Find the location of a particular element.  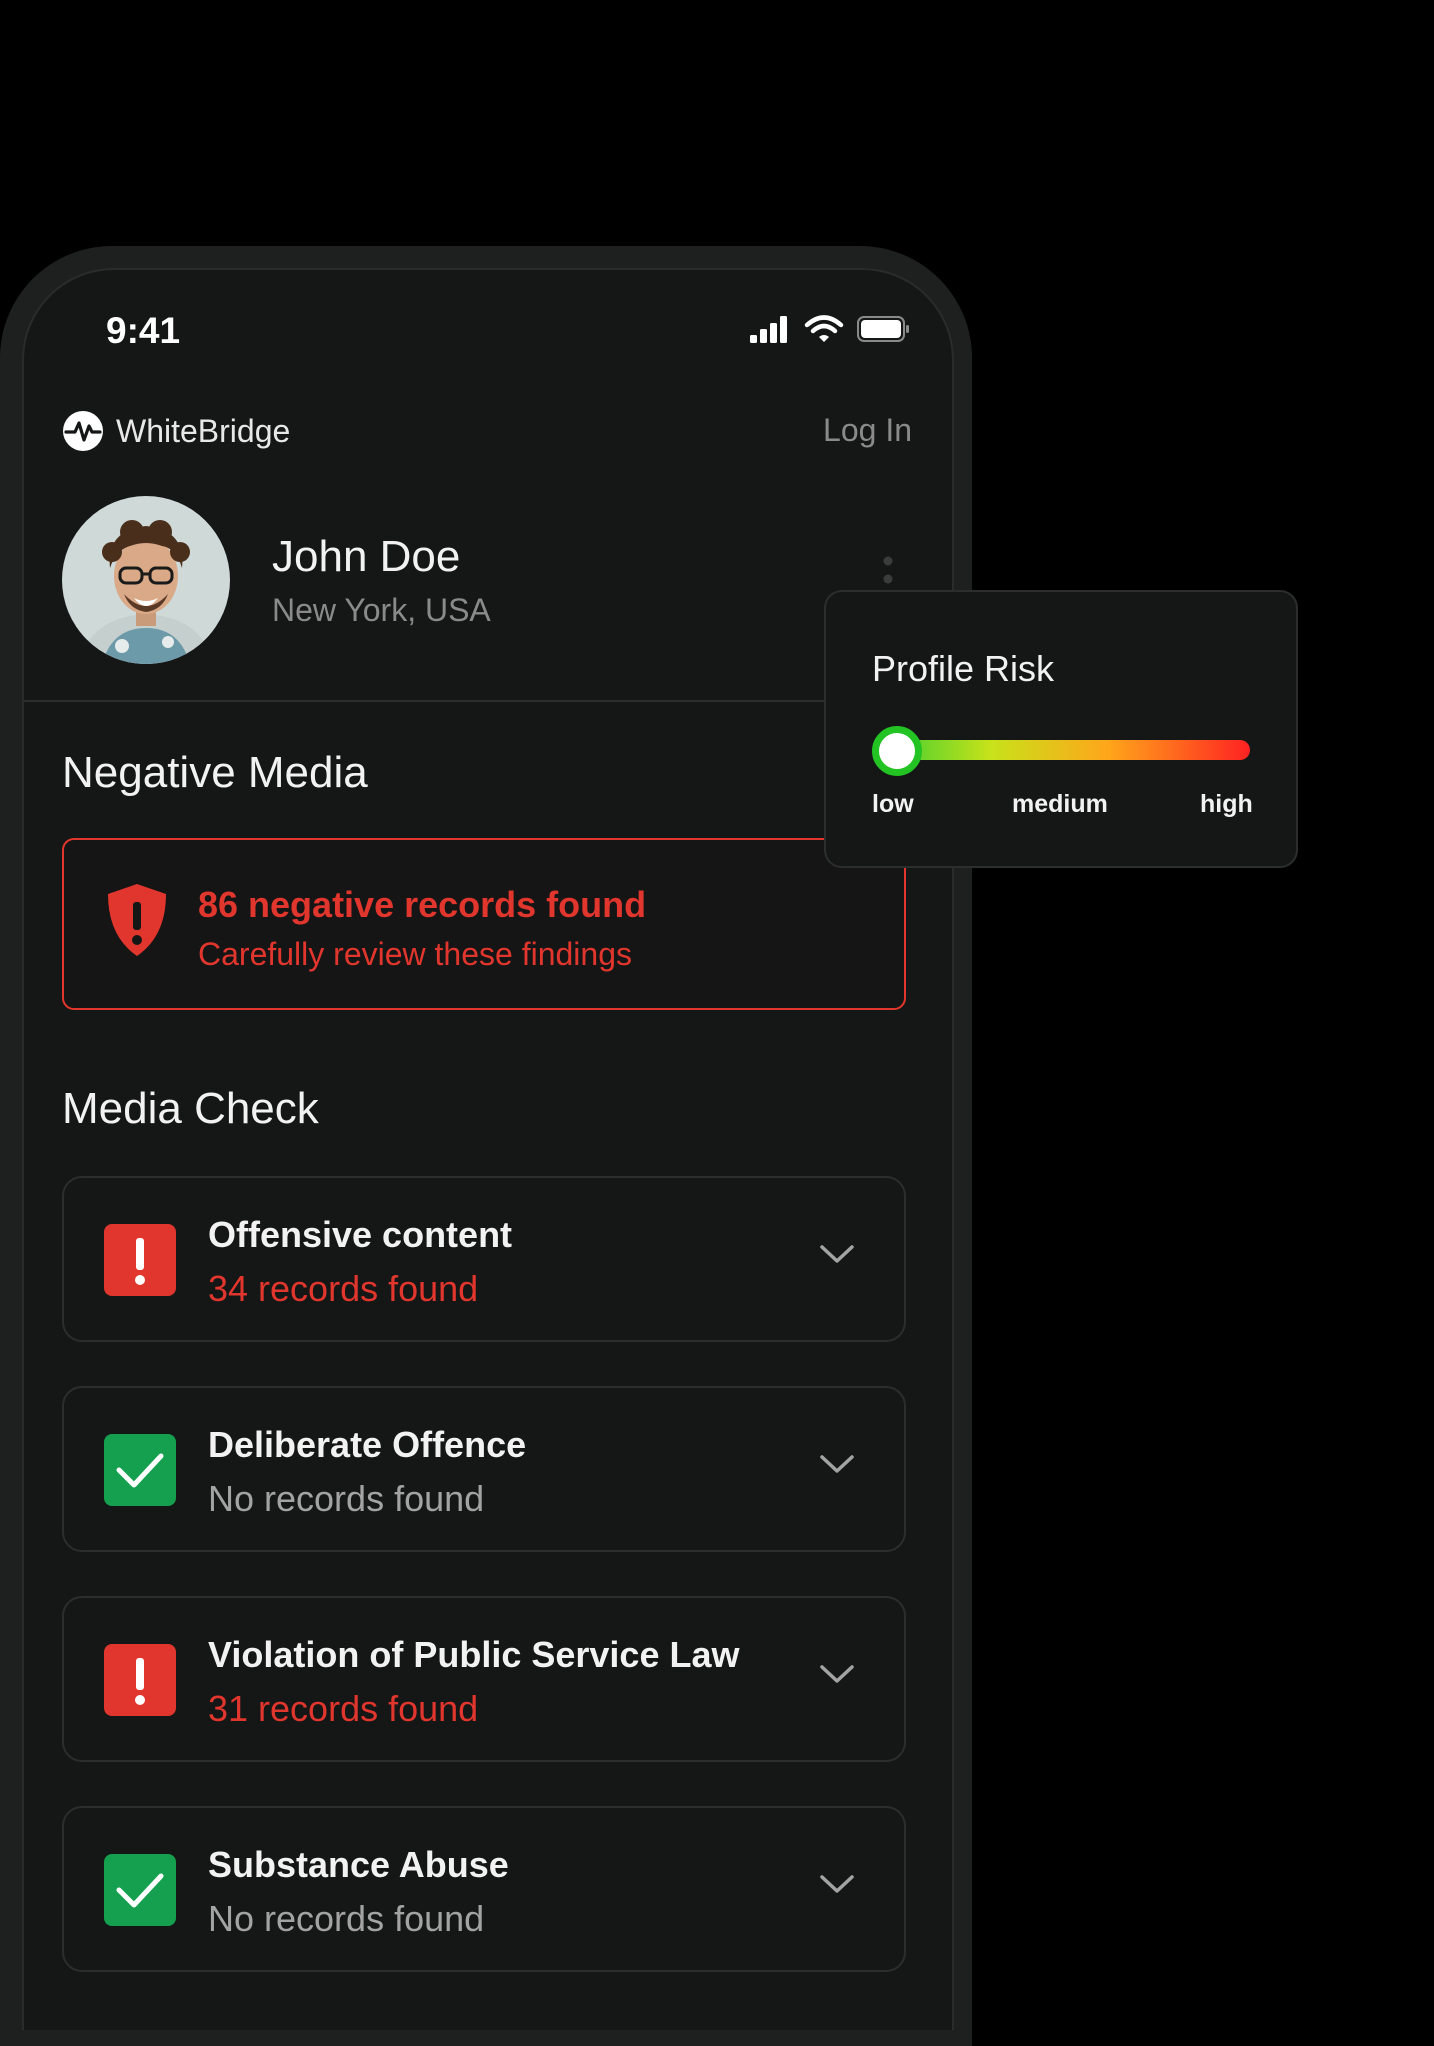

profile-name: John Doe is located at coordinates (366, 556).